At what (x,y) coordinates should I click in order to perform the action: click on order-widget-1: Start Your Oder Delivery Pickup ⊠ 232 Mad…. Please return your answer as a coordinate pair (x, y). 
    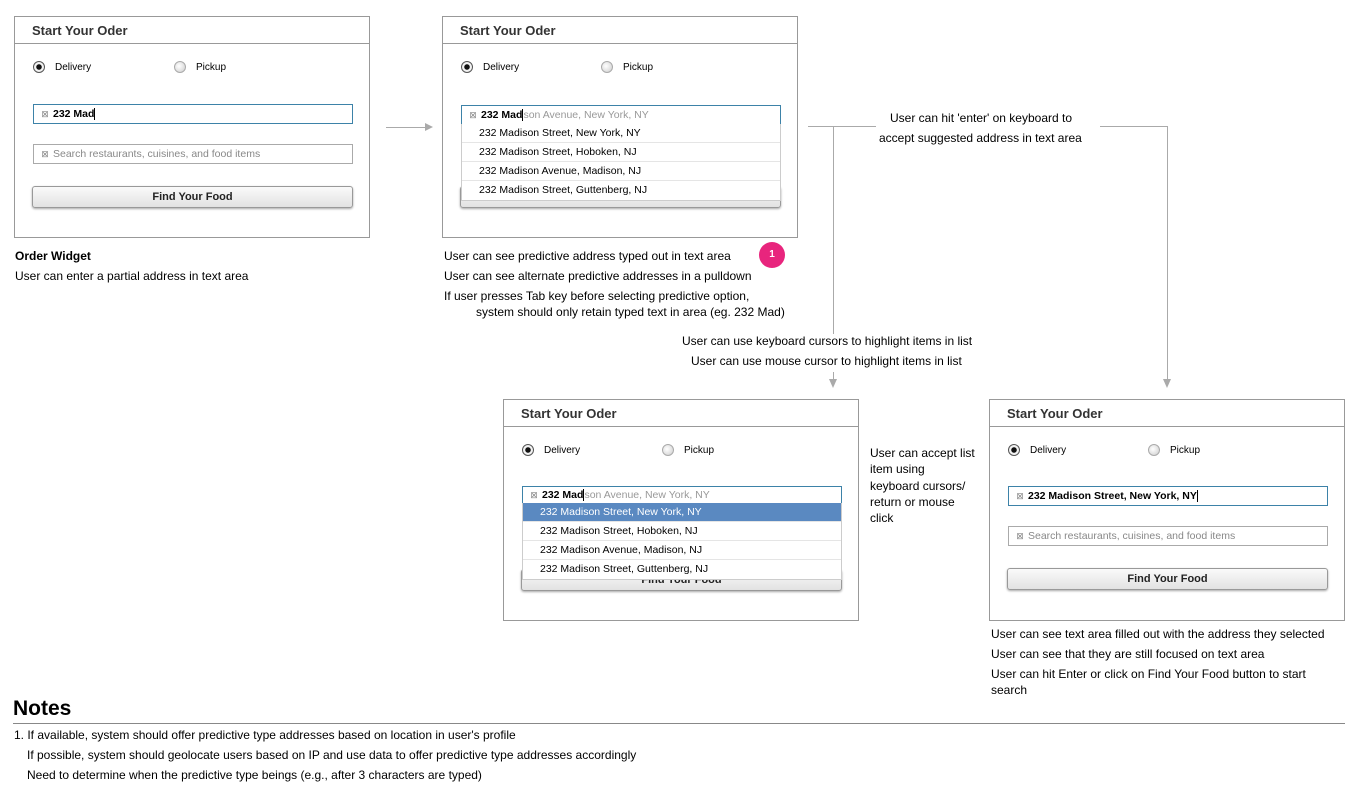
    Looking at the image, I should click on (192, 127).